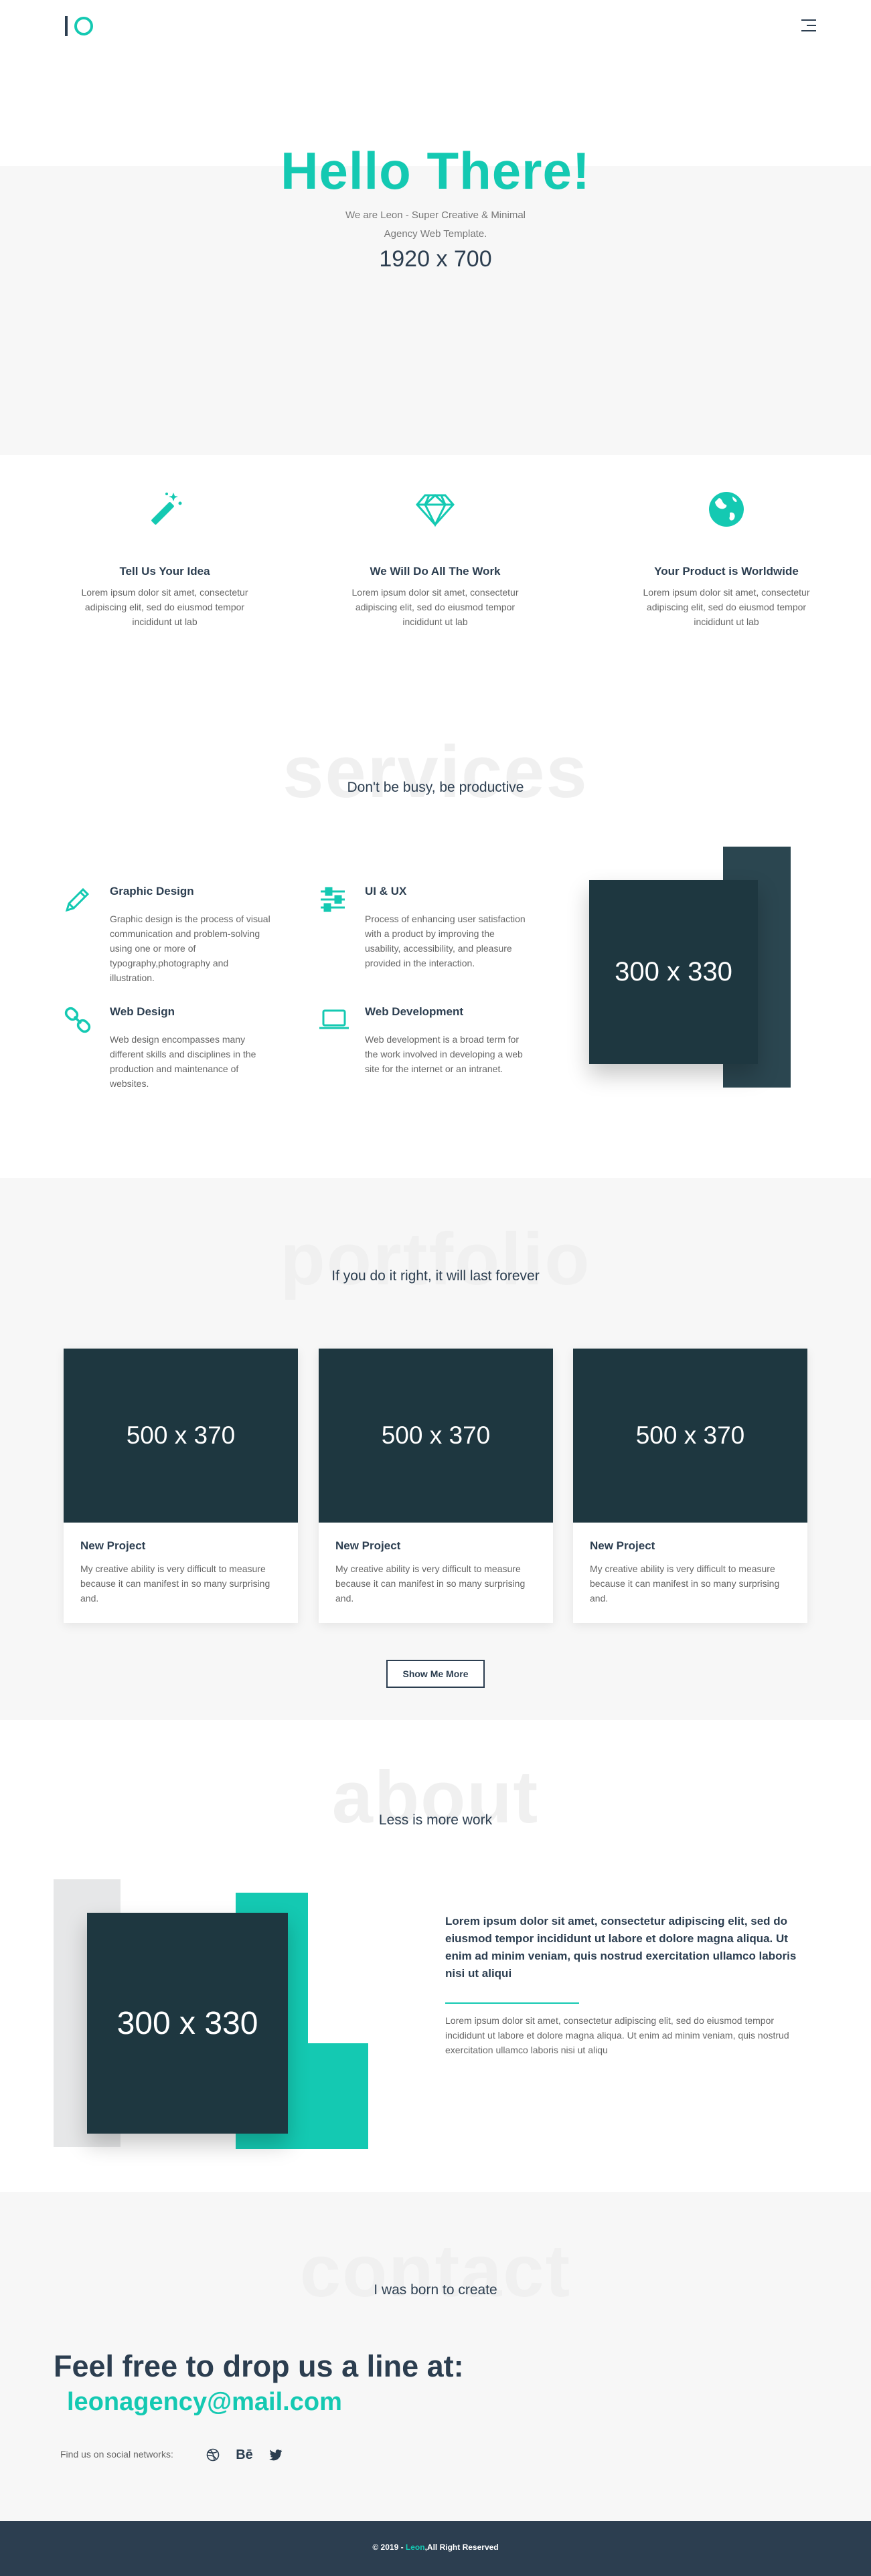 The image size is (871, 2576). I want to click on services-bg-title: services, so click(435, 772).